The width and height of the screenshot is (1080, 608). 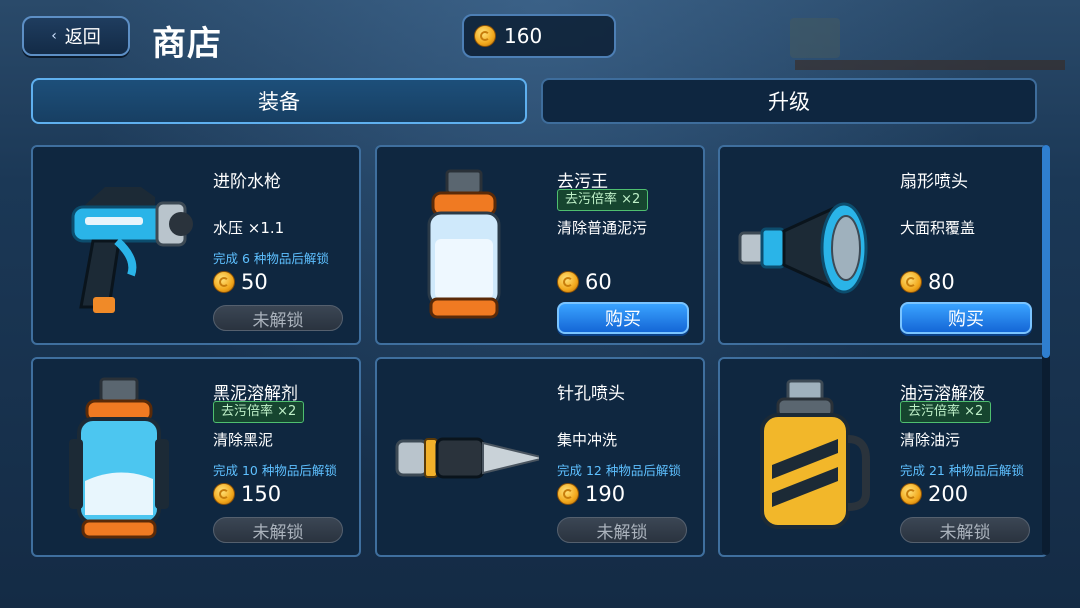 I want to click on price-value: 80, so click(x=941, y=282).